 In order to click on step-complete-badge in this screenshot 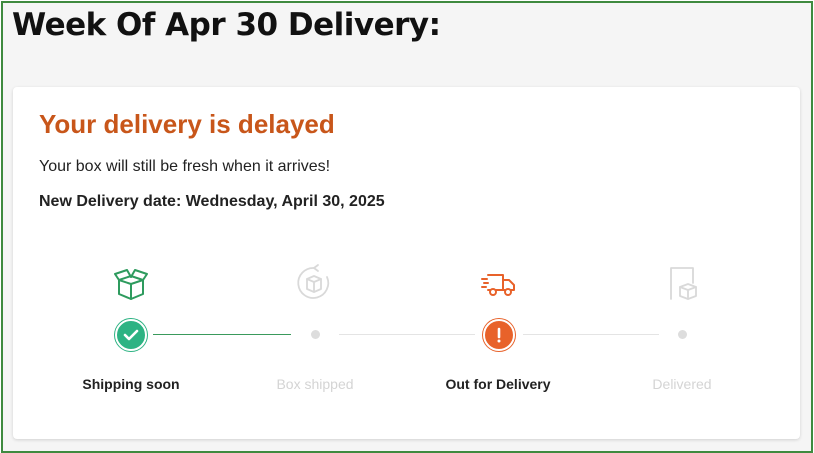, I will do `click(131, 335)`.